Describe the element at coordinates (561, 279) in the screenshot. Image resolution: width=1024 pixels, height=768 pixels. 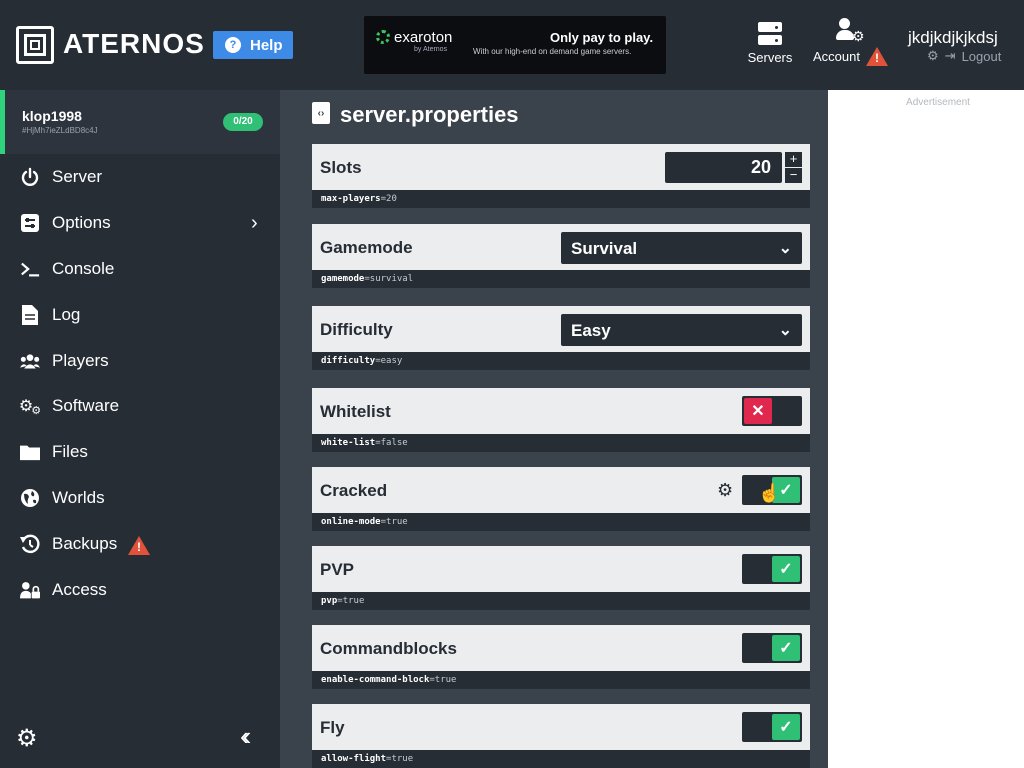
I see `property-key-line: gamemode=survival` at that location.